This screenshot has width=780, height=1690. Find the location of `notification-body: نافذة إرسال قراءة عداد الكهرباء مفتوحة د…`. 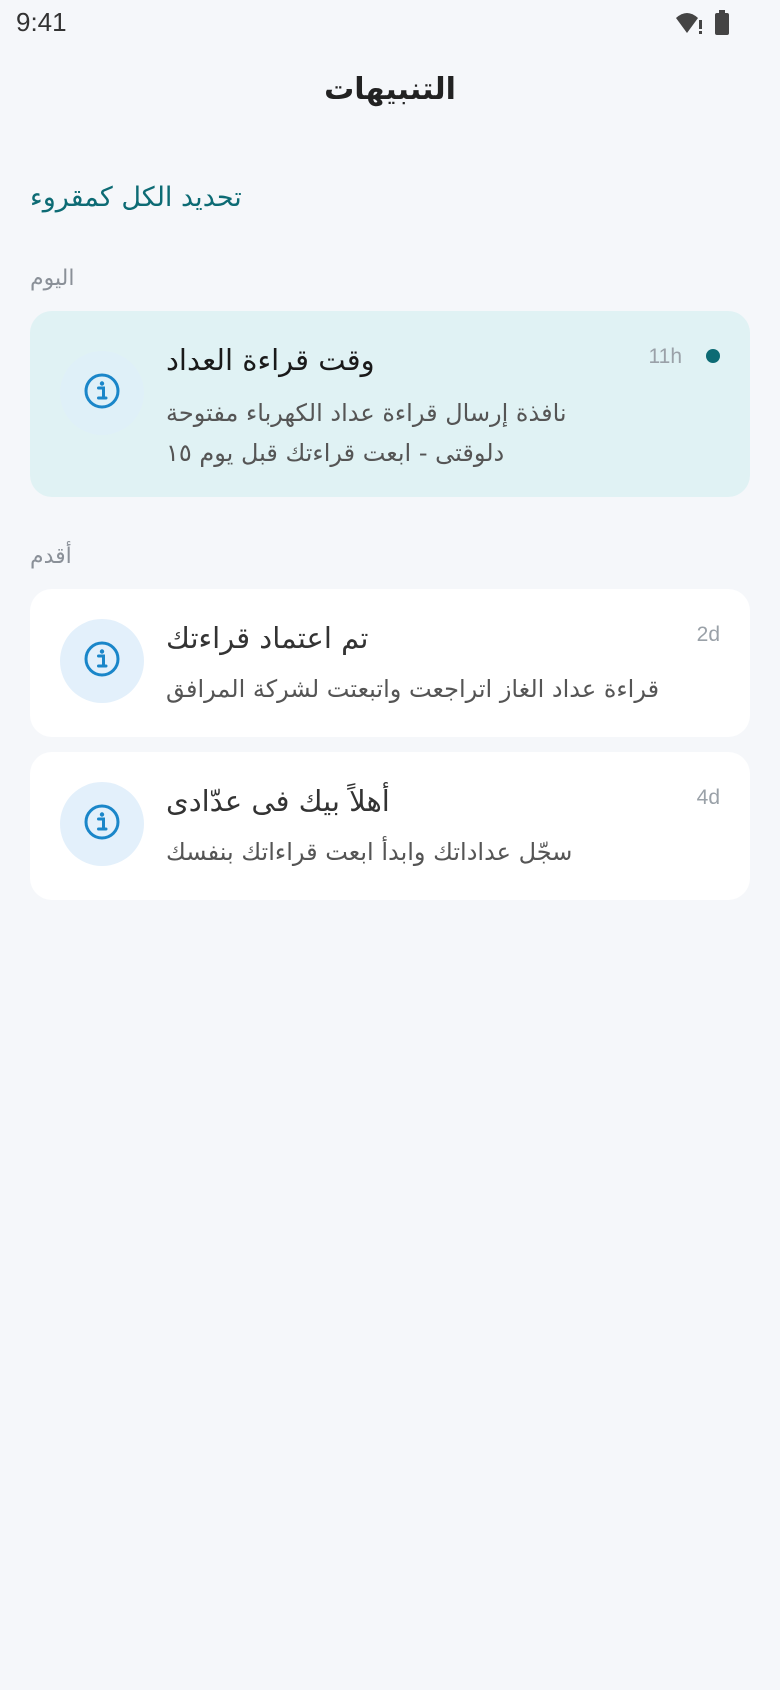

notification-body: نافذة إرسال قراءة عداد الكهرباء مفتوحة د… is located at coordinates (406, 433).